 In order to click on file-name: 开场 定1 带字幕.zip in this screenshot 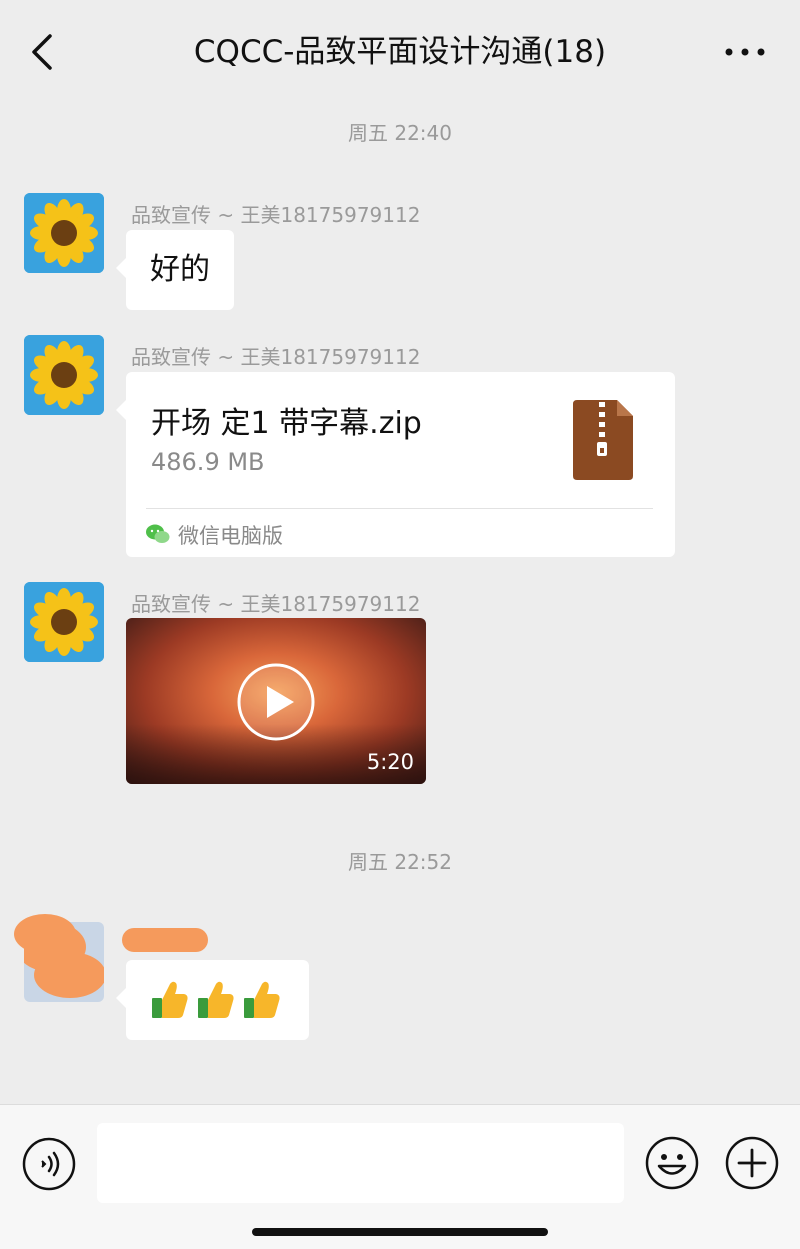, I will do `click(286, 423)`.